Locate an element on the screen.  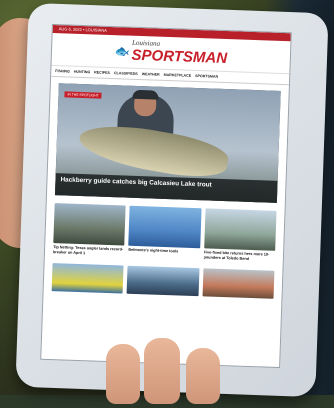
nav-item-hunting: HUNTING is located at coordinates (82, 72).